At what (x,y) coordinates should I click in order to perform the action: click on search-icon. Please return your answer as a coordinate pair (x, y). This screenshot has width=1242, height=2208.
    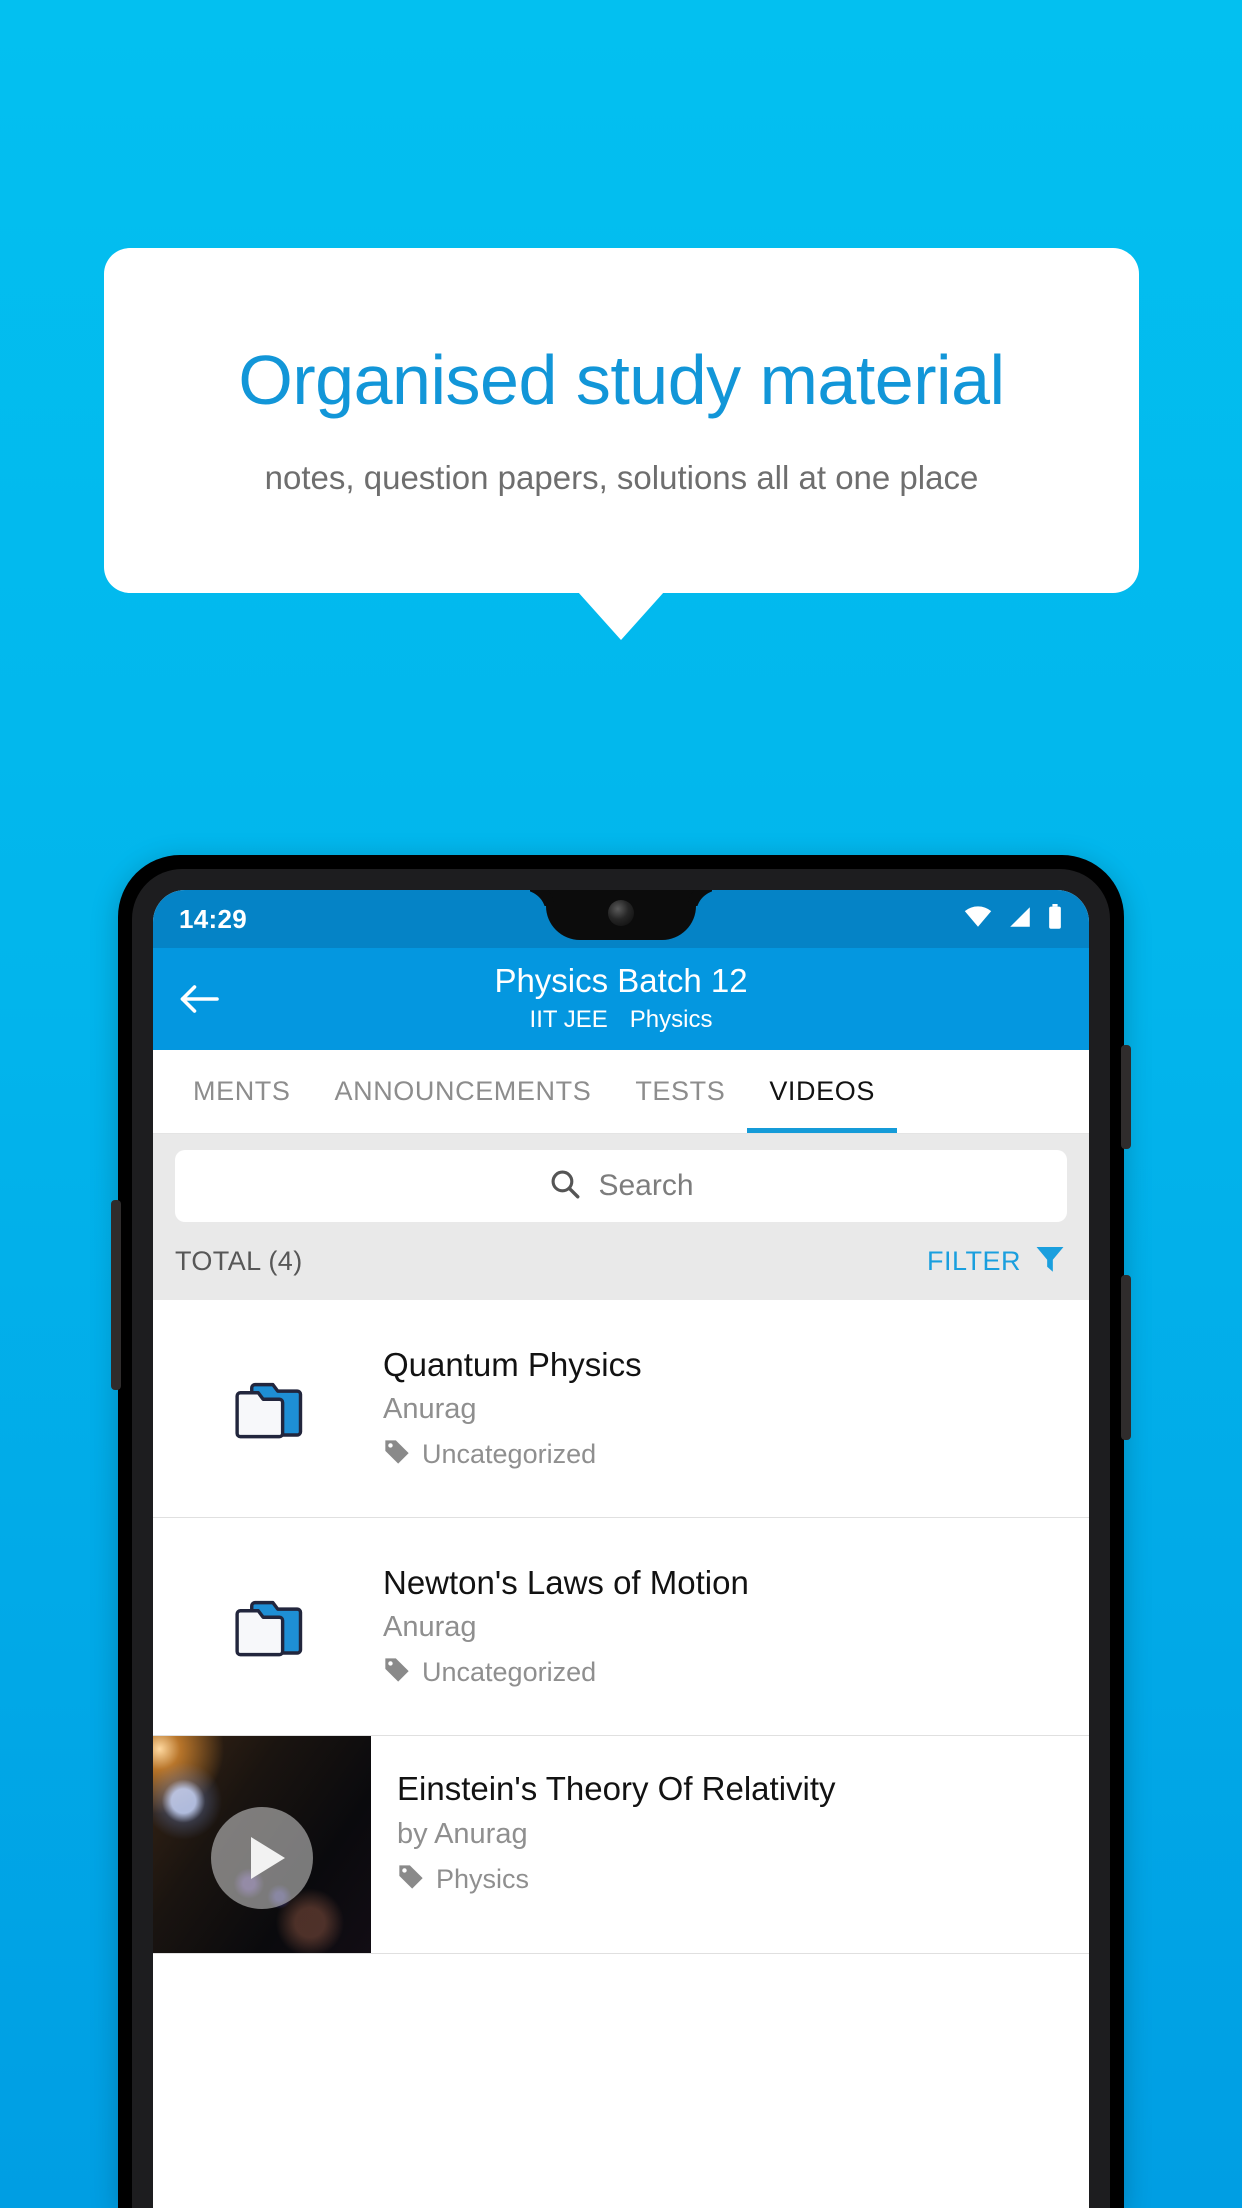
    Looking at the image, I should click on (565, 1186).